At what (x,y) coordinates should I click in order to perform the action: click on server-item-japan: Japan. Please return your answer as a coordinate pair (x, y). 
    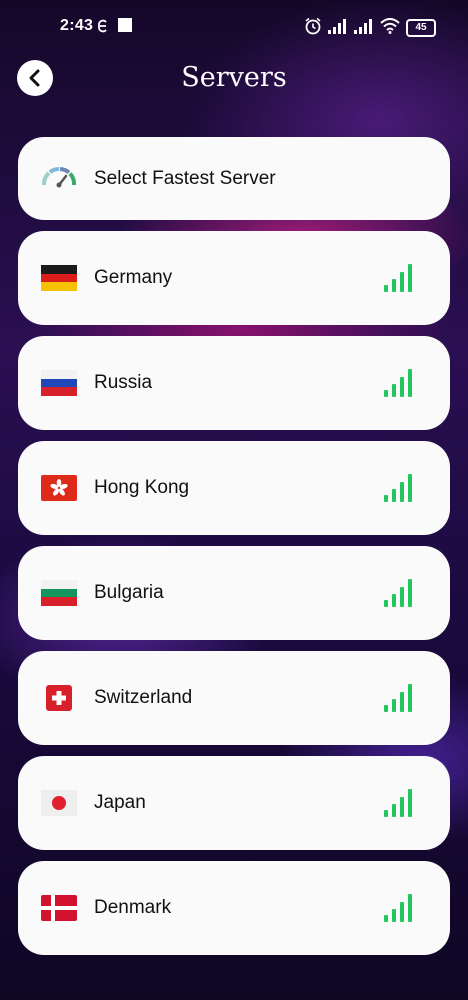
    Looking at the image, I should click on (234, 803).